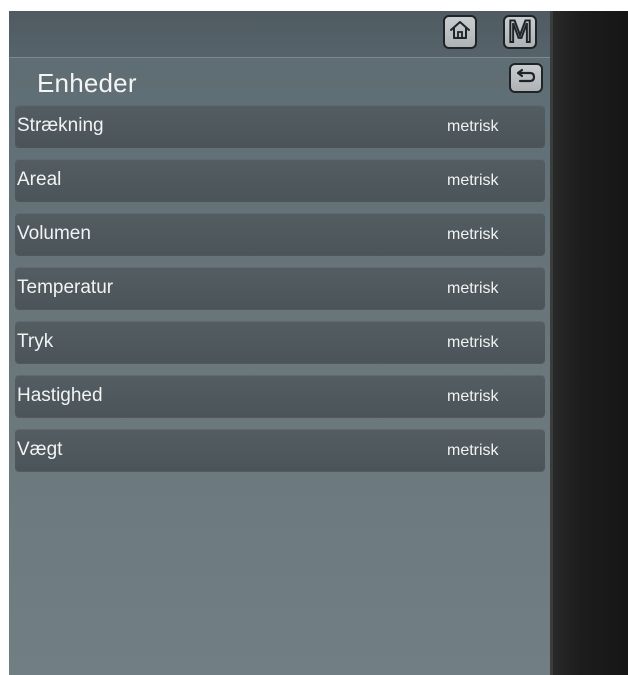 This screenshot has width=628, height=675. I want to click on unit-label: Strækning, so click(60, 125).